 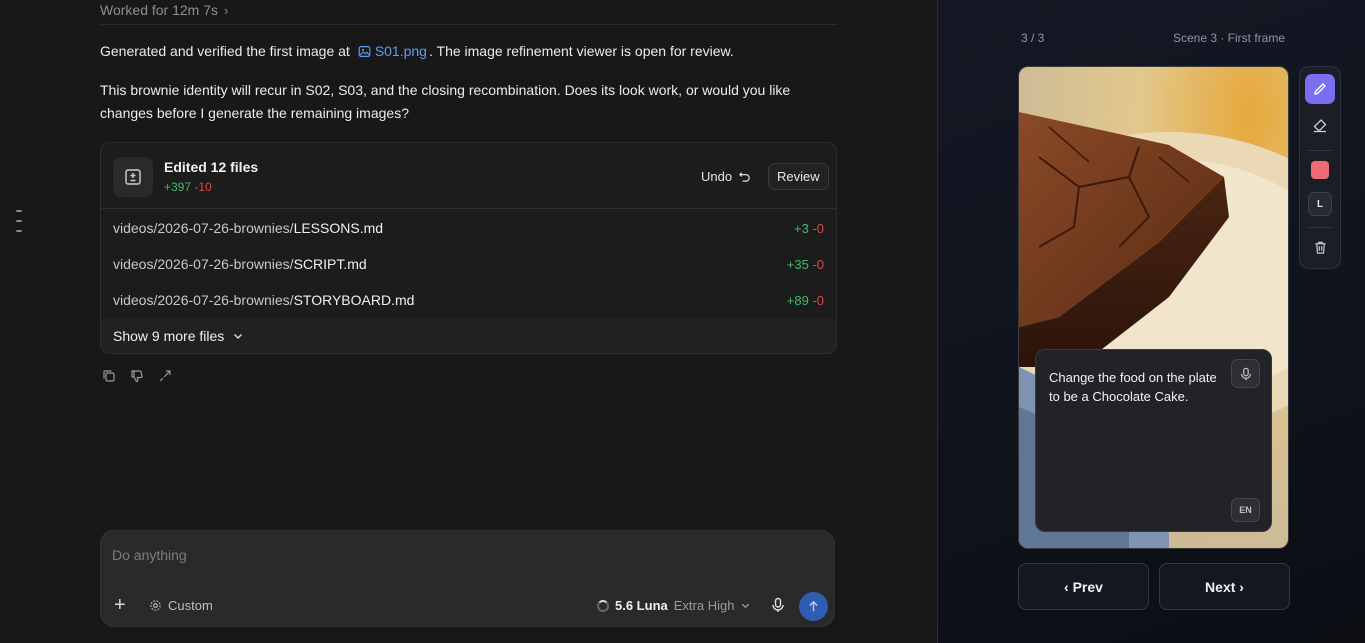 I want to click on file-added: +3, so click(x=801, y=228).